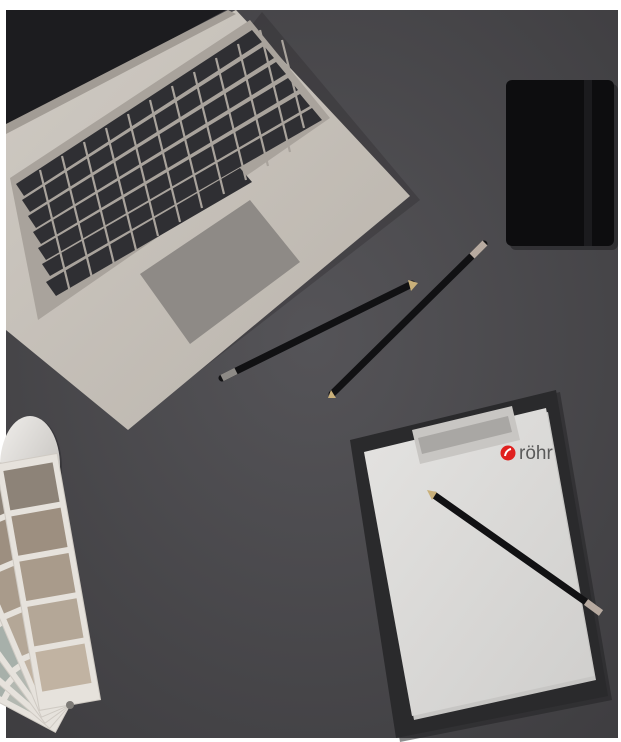 Image resolution: width=621 pixels, height=742 pixels. What do you see at coordinates (508, 453) in the screenshot?
I see `rohr-logo-mark` at bounding box center [508, 453].